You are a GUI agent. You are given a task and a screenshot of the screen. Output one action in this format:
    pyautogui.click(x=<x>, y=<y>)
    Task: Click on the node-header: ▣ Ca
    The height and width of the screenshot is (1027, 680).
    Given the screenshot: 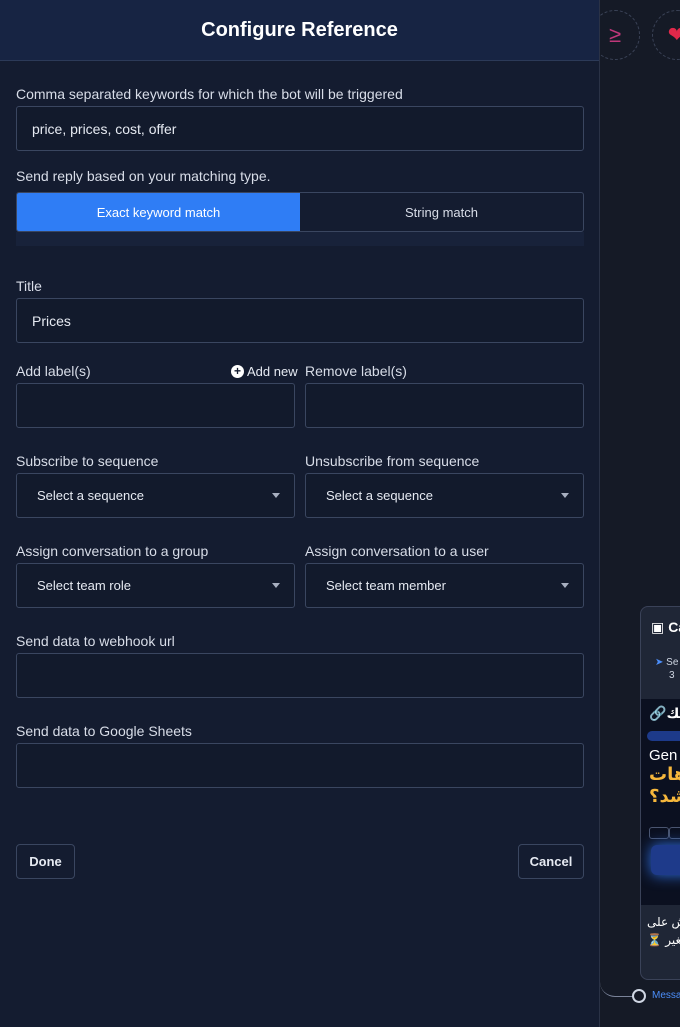 What is the action you would take?
    pyautogui.click(x=660, y=627)
    